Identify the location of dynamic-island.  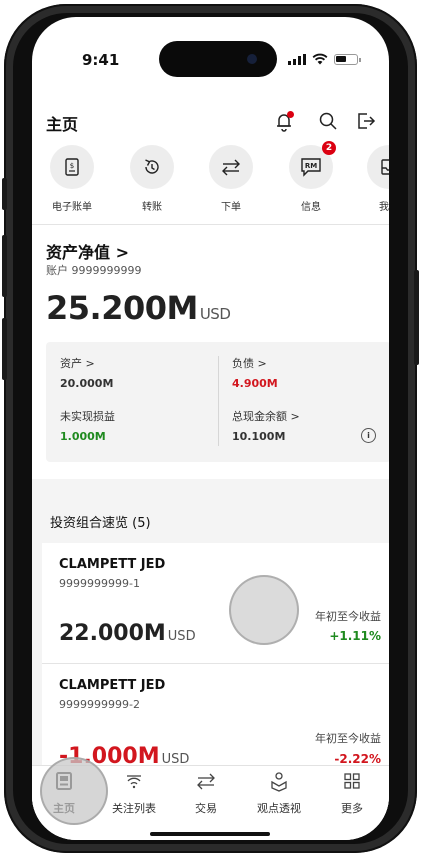
(218, 59).